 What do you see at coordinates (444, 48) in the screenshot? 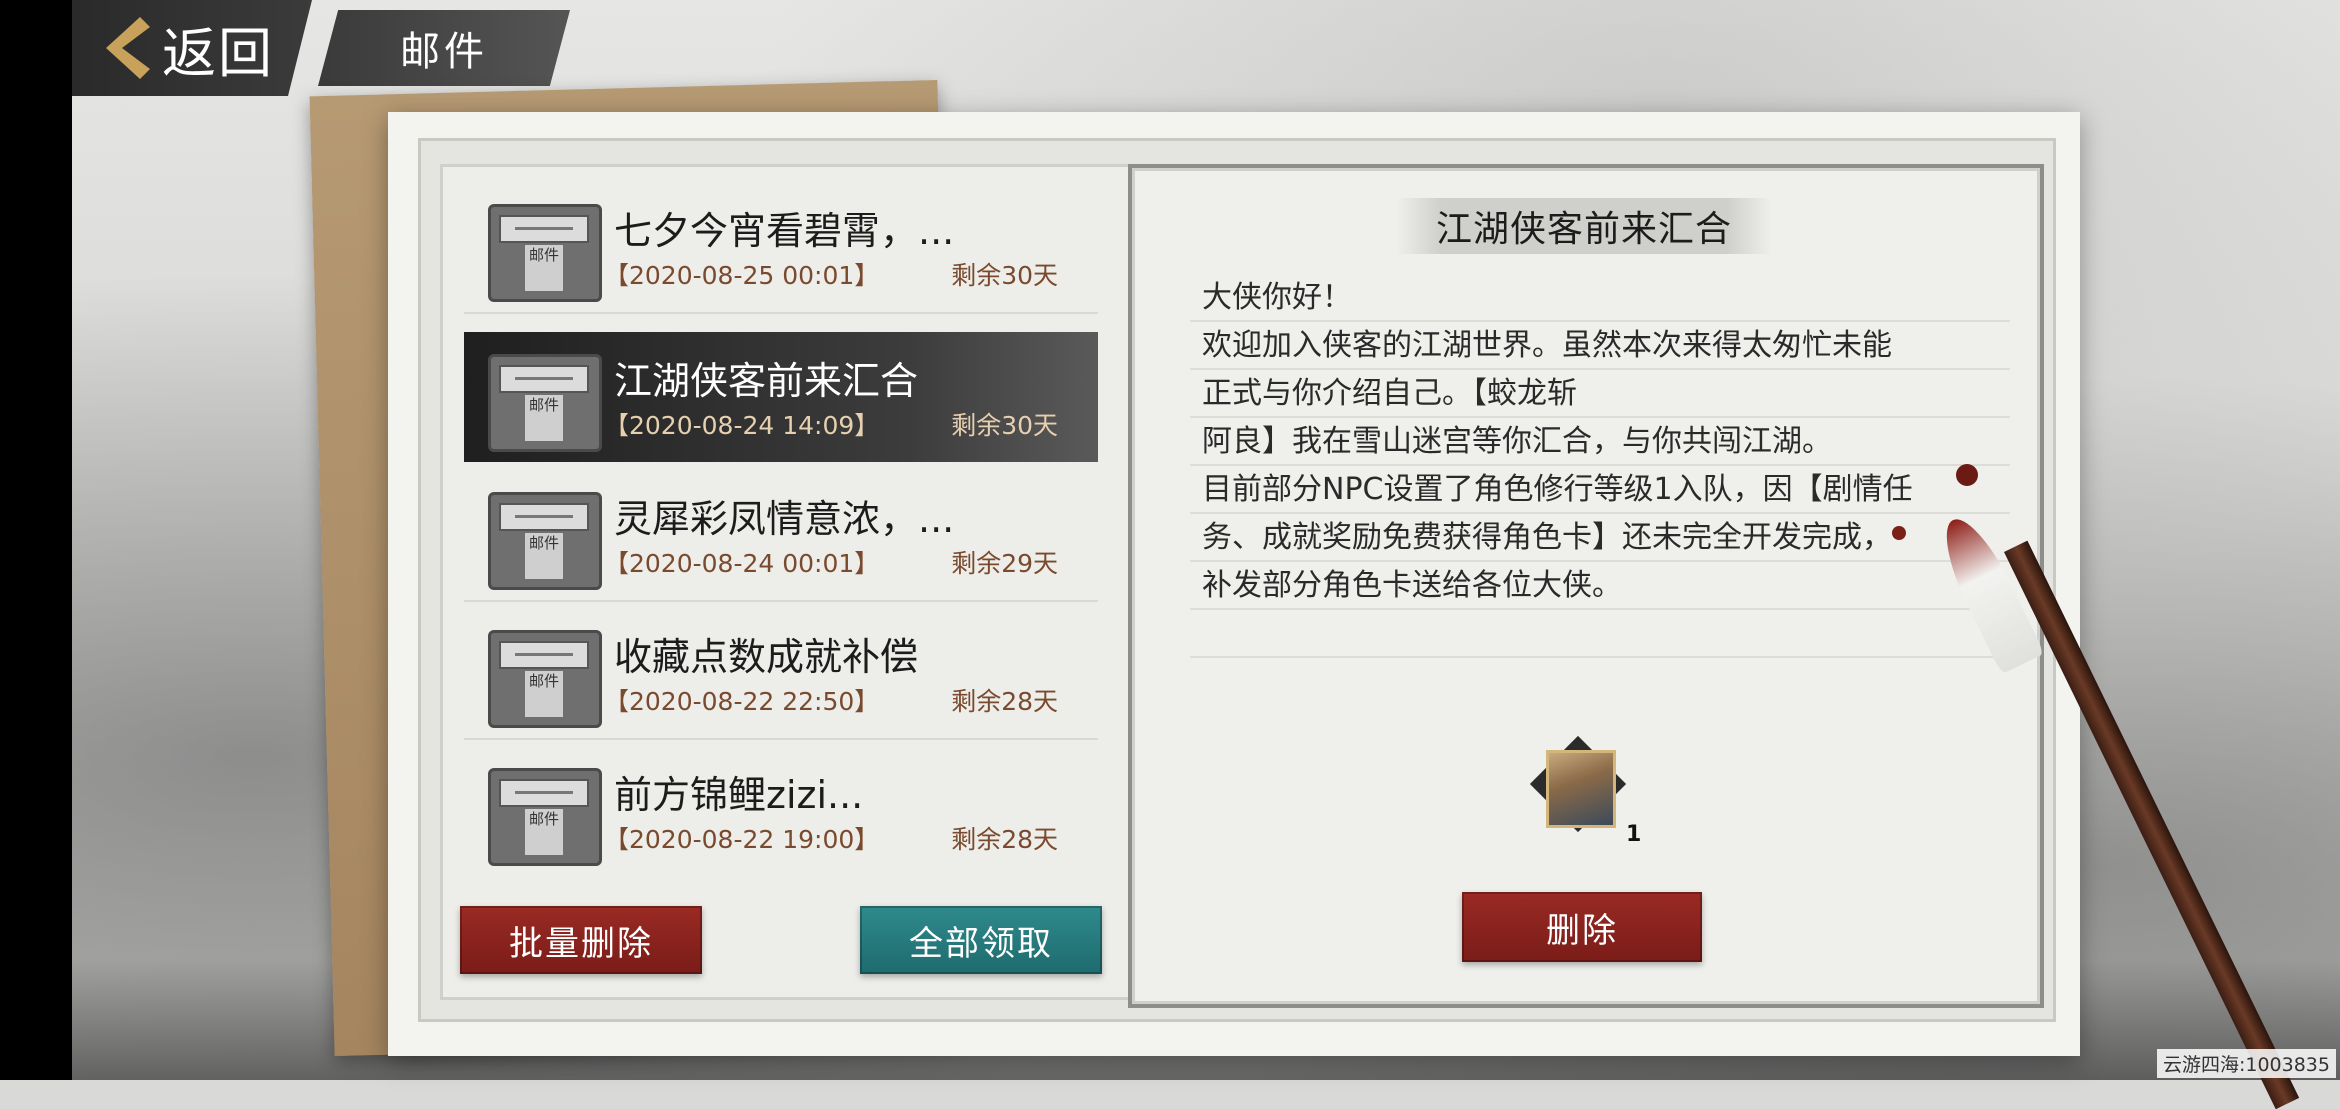
I see `page-title: 邮件` at bounding box center [444, 48].